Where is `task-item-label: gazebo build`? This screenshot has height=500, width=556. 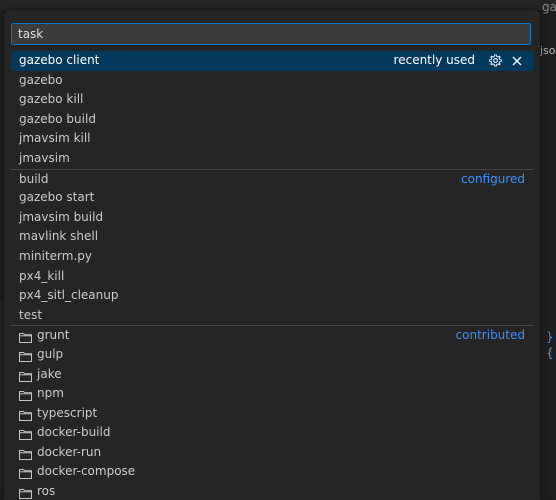
task-item-label: gazebo build is located at coordinates (57, 118).